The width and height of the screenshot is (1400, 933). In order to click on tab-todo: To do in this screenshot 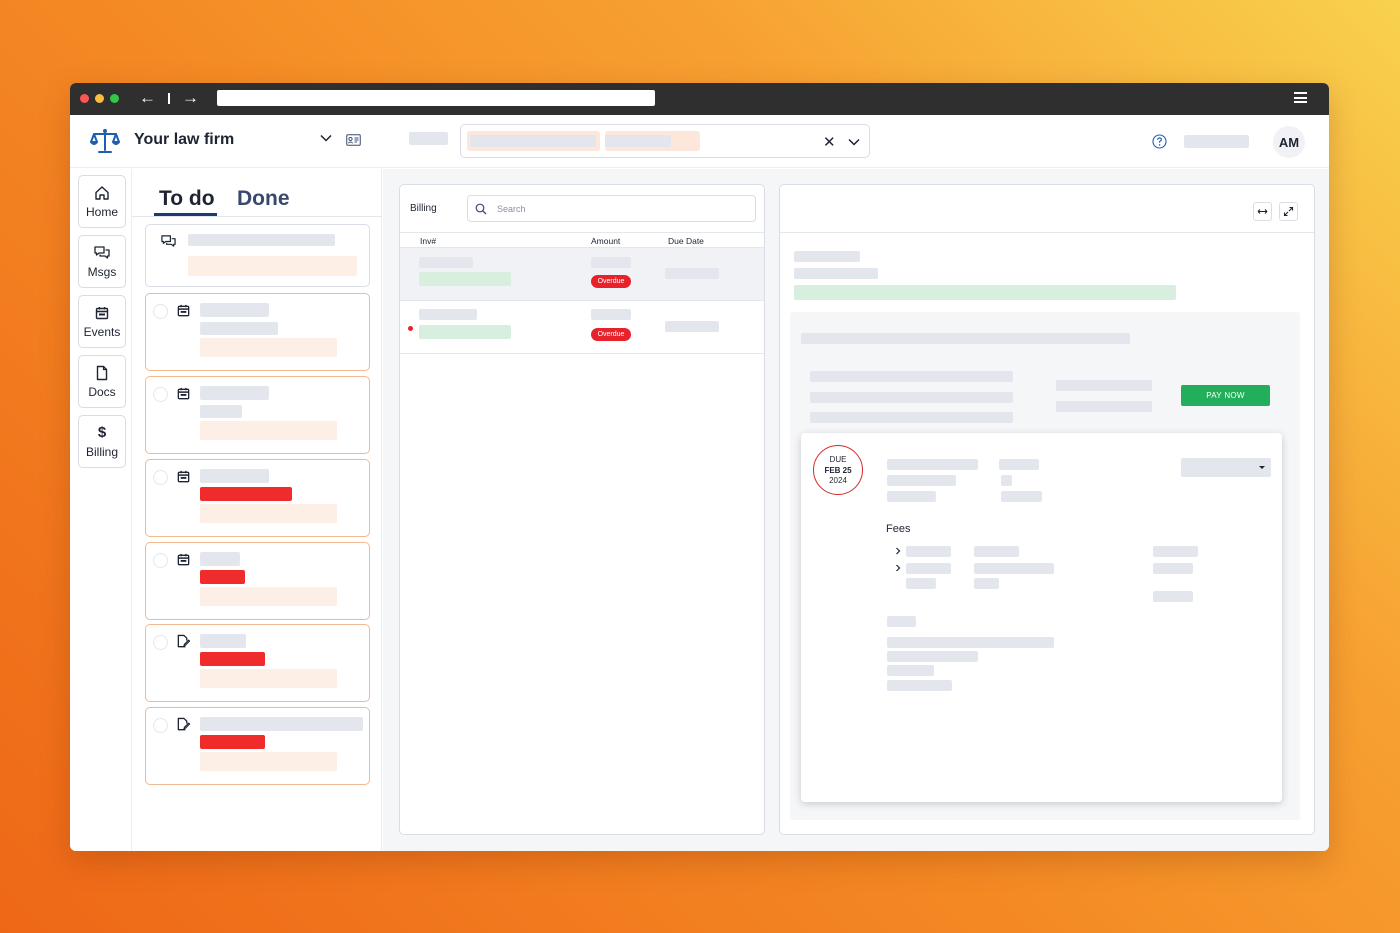, I will do `click(187, 199)`.